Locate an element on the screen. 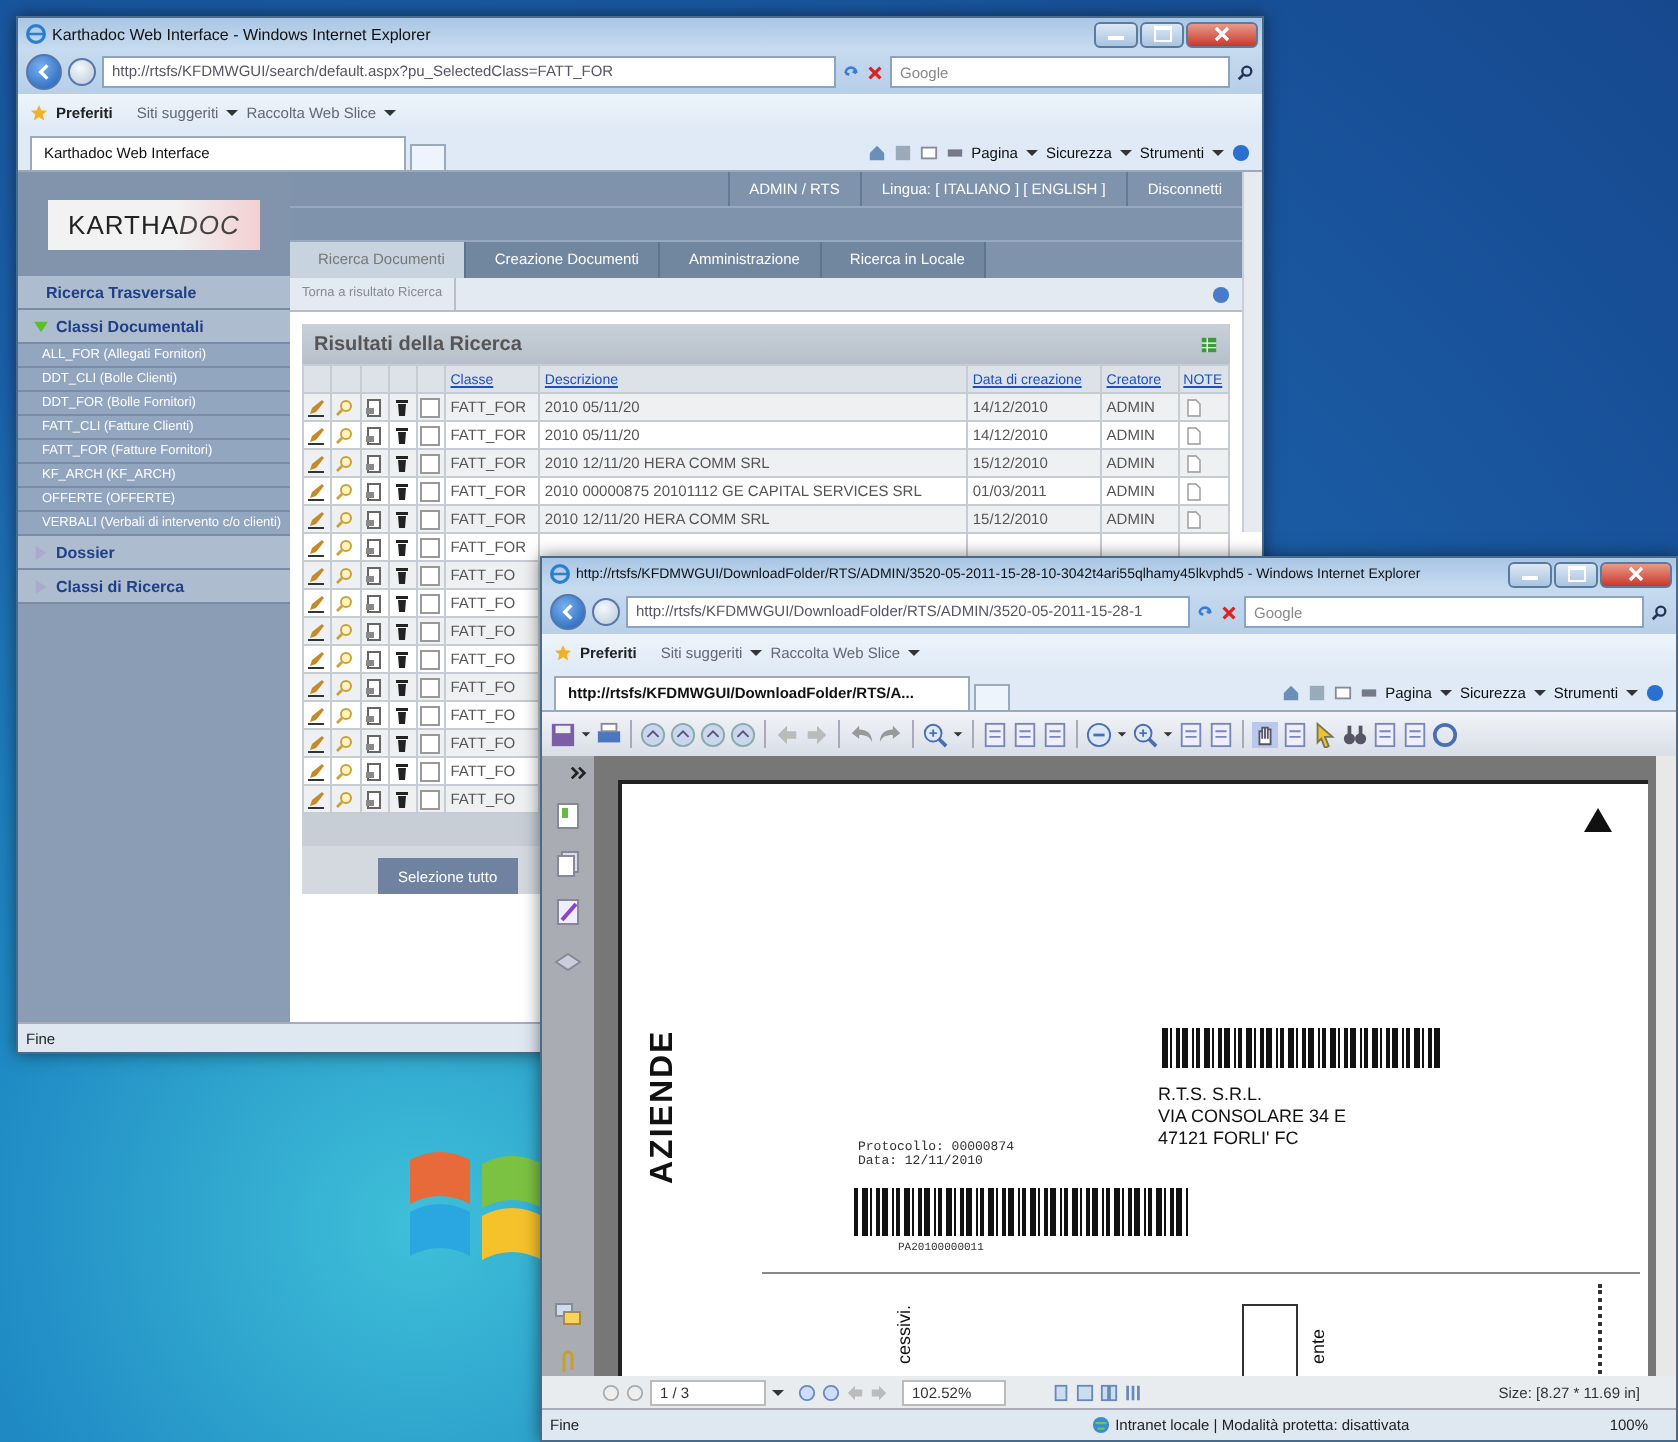 This screenshot has width=1678, height=1442. circle-icon is located at coordinates (1445, 734).